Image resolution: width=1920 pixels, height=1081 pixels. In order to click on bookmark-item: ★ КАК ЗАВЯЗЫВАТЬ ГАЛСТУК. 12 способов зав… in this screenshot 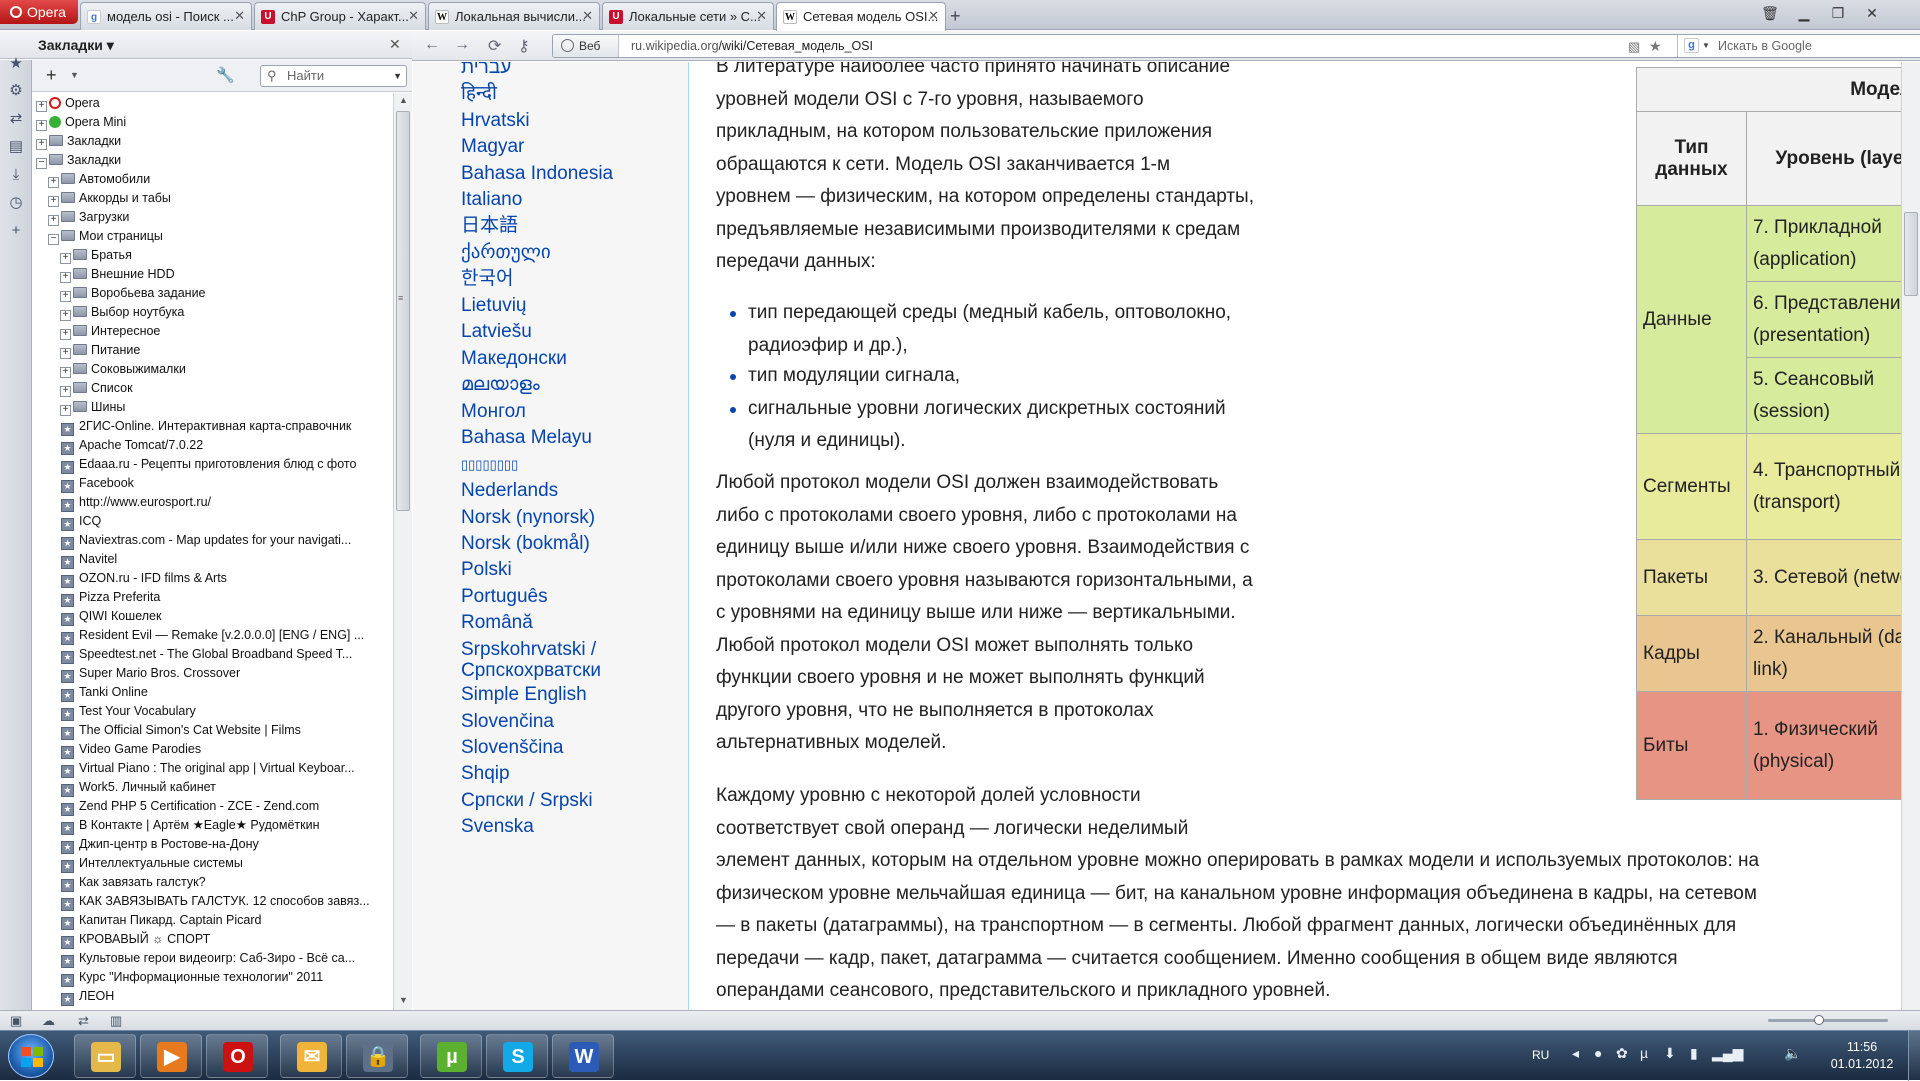, I will do `click(215, 901)`.